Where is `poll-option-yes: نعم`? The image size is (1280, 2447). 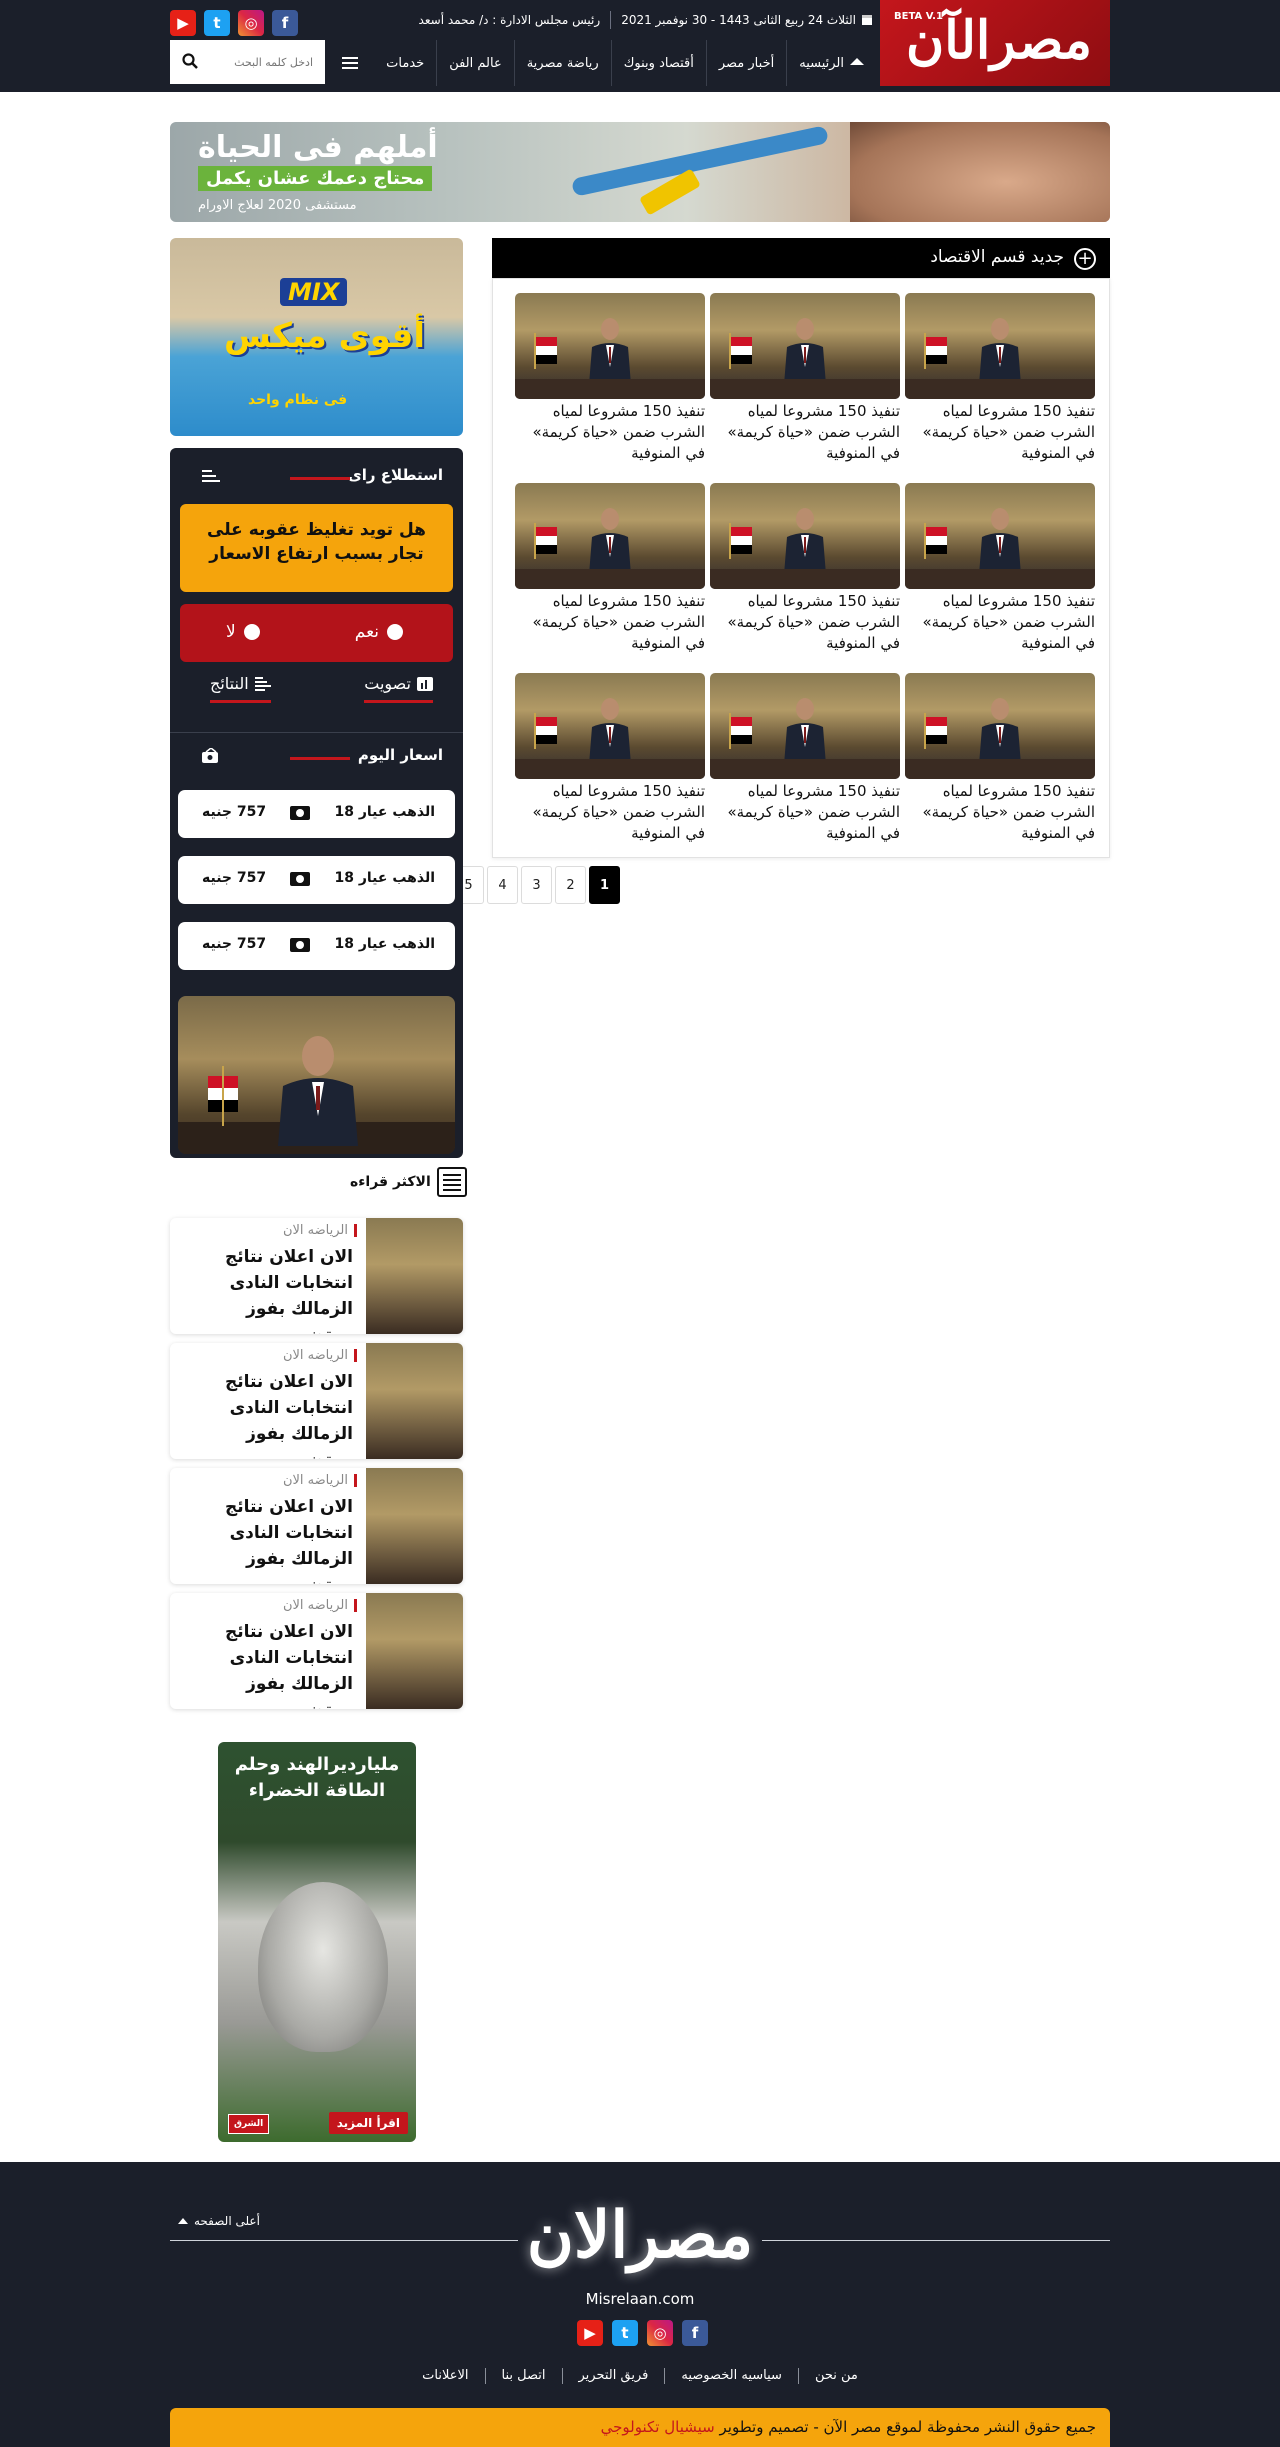 poll-option-yes: نعم is located at coordinates (379, 632).